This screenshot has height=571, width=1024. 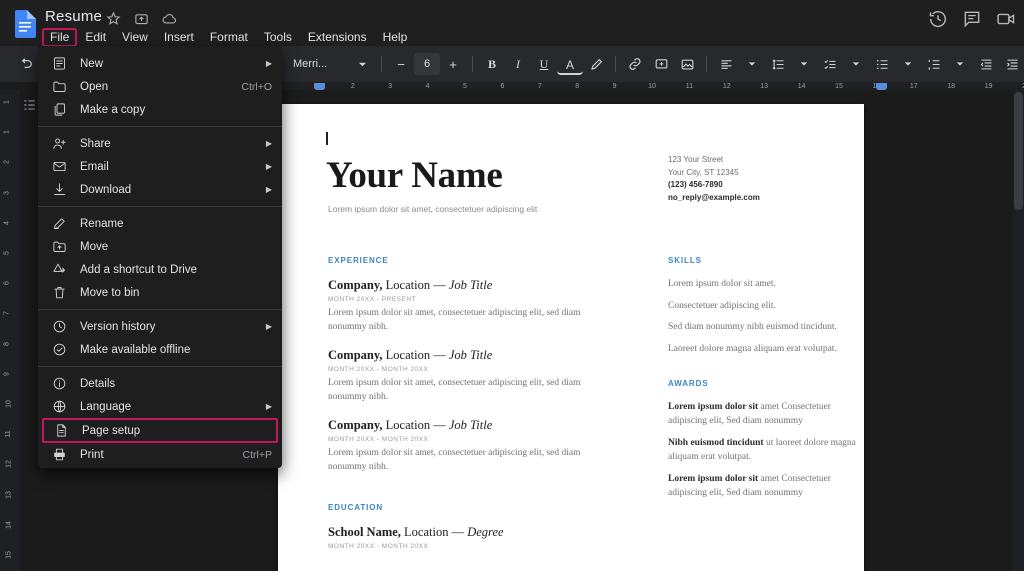 I want to click on highlight-pen-icon, so click(x=596, y=64).